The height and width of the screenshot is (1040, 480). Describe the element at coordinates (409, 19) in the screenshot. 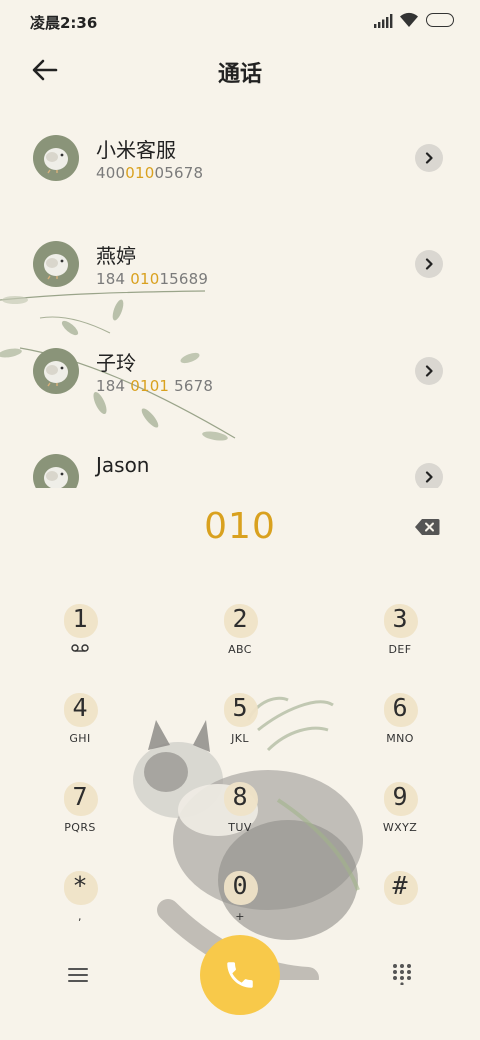

I see `wifi-icon` at that location.